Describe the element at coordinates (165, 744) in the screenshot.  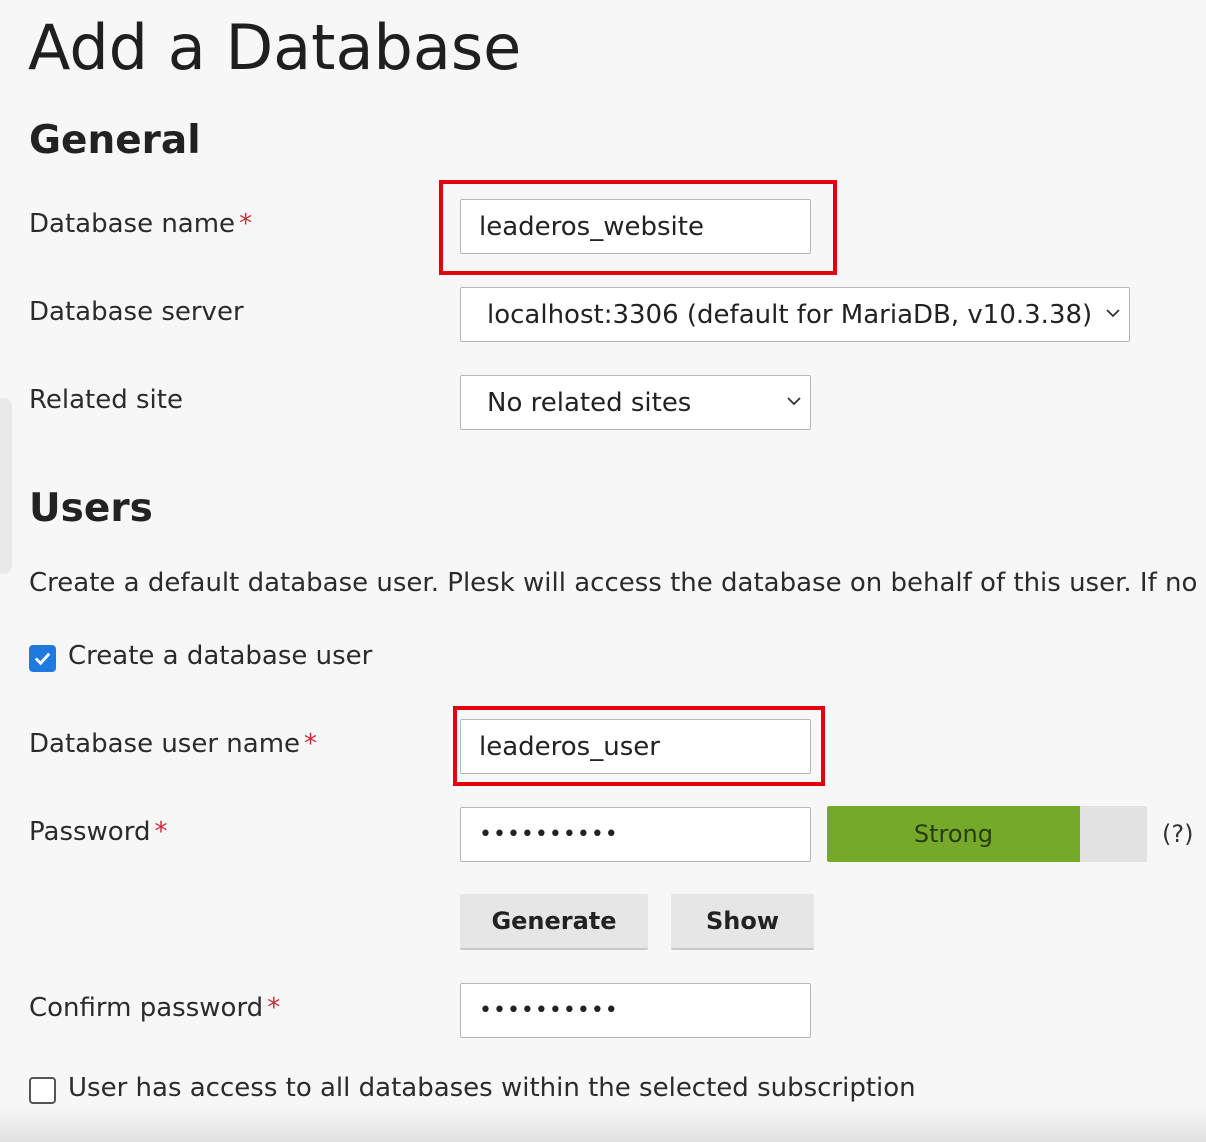
I see `user-name-label-text: Database user name` at that location.